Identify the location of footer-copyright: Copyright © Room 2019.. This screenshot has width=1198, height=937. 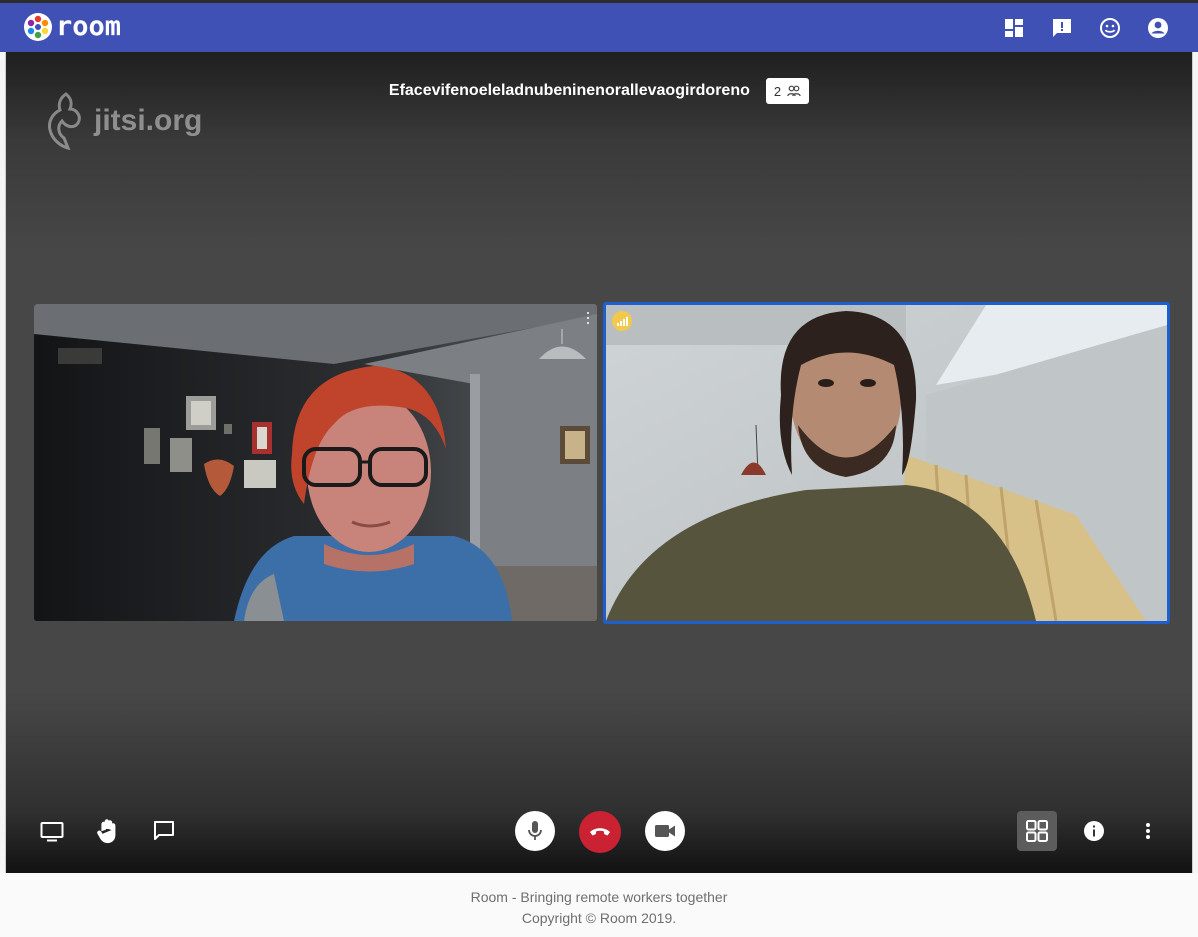
(599, 918).